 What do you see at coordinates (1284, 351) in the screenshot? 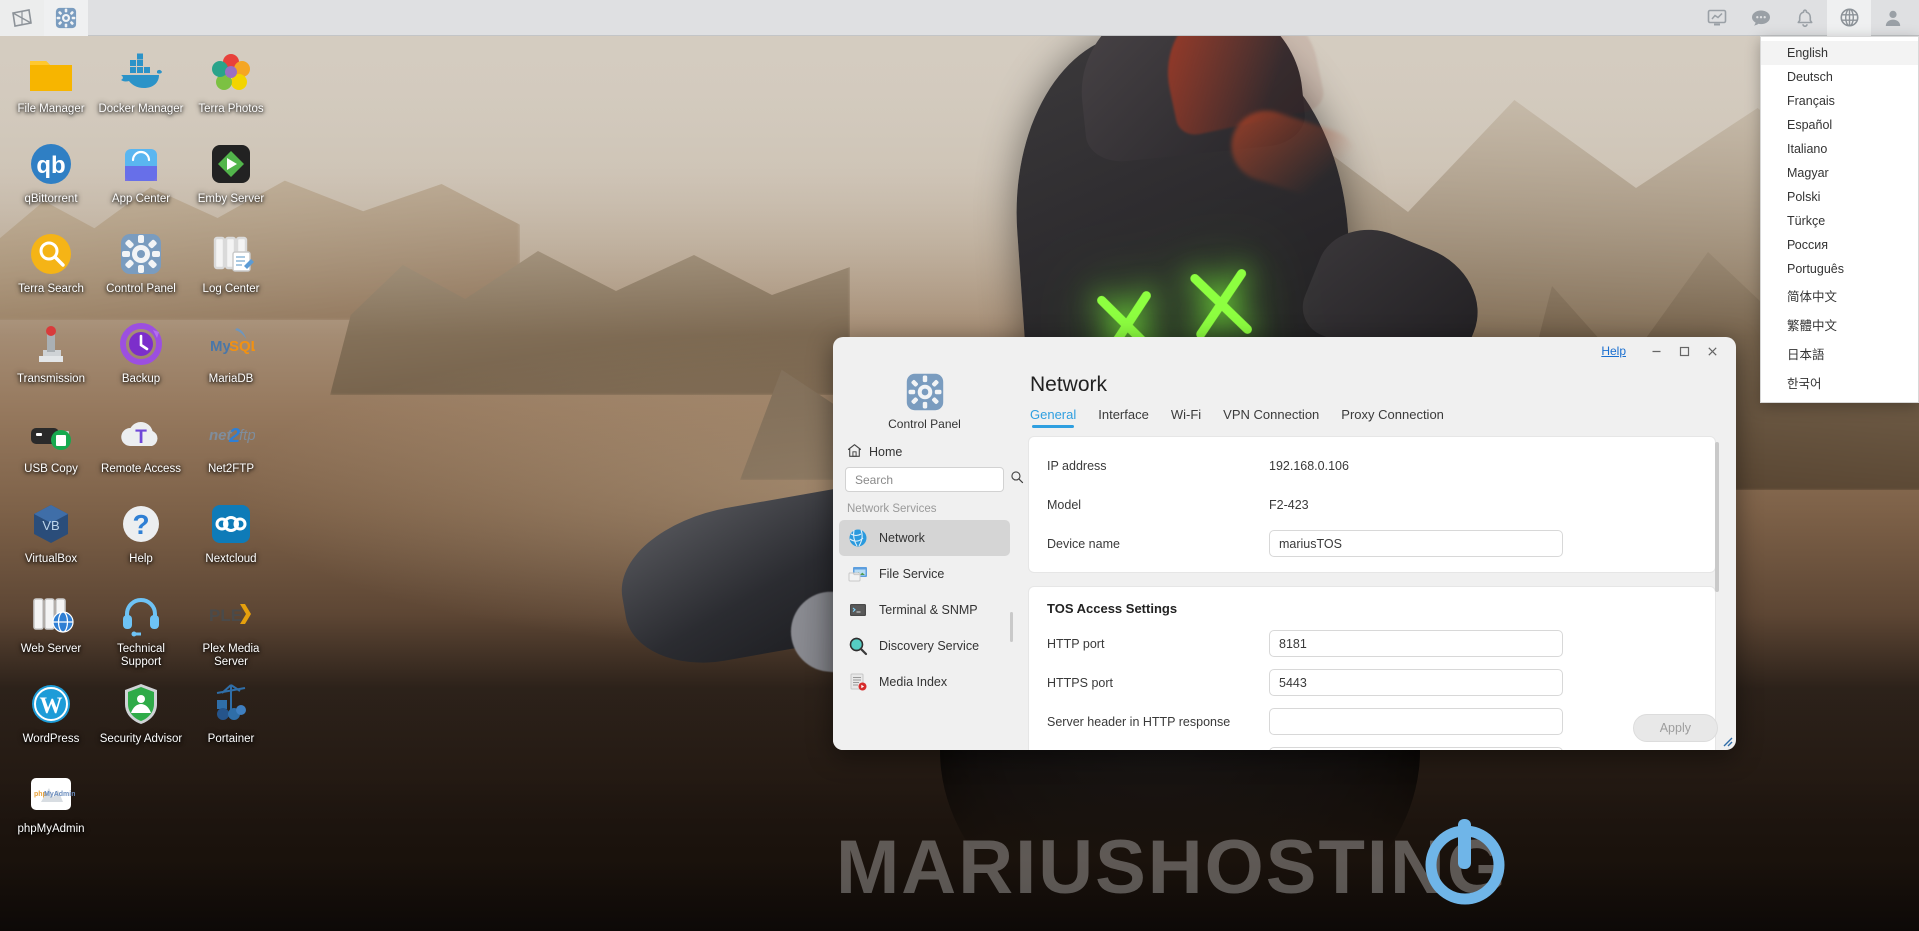
I see `window-titlebar: Help` at bounding box center [1284, 351].